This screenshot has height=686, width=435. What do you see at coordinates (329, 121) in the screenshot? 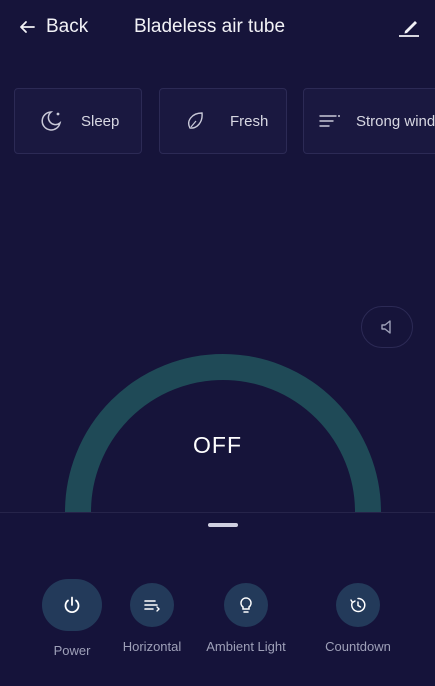
I see `wind-lines-icon` at bounding box center [329, 121].